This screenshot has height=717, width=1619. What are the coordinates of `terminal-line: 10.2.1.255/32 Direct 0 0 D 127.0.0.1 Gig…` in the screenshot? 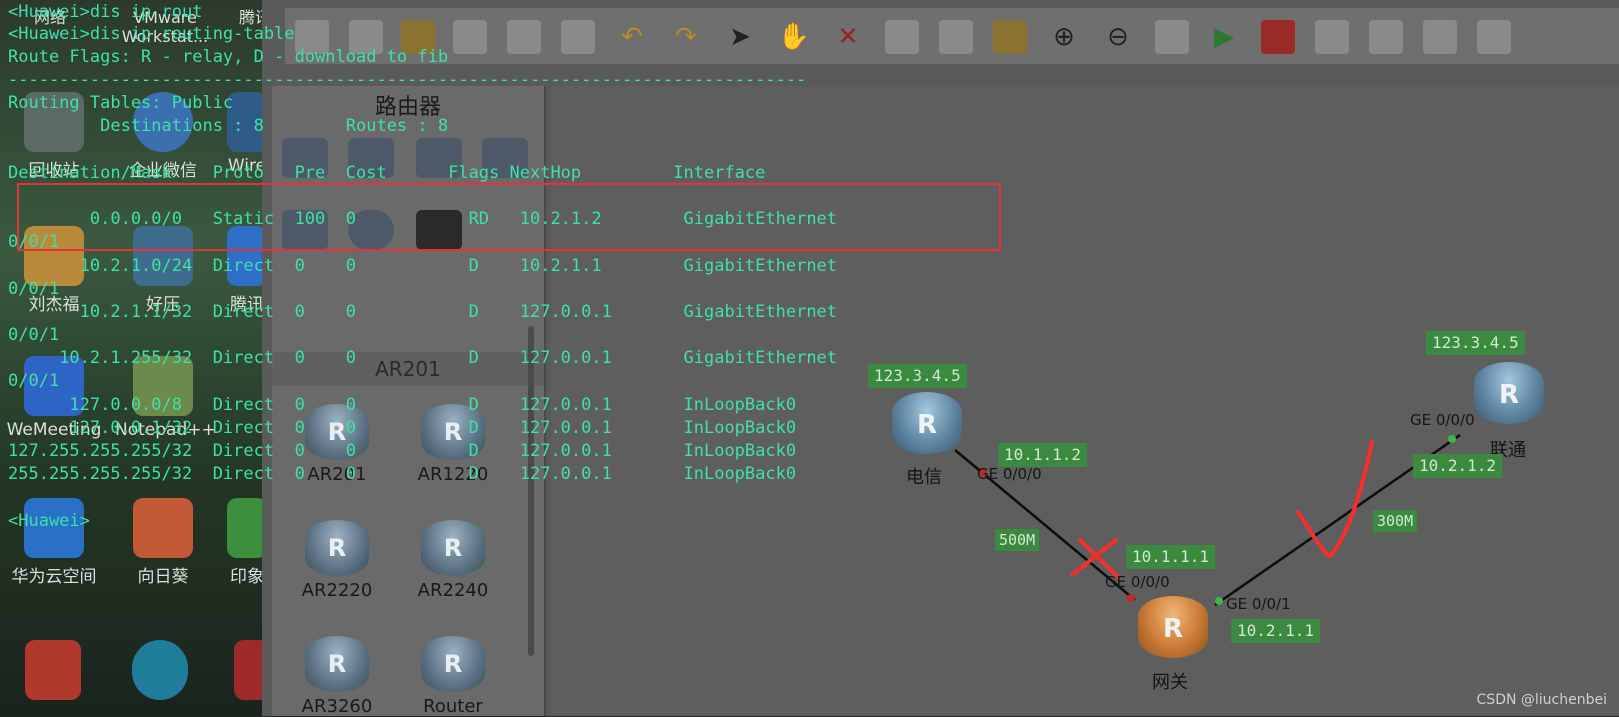 It's located at (423, 358).